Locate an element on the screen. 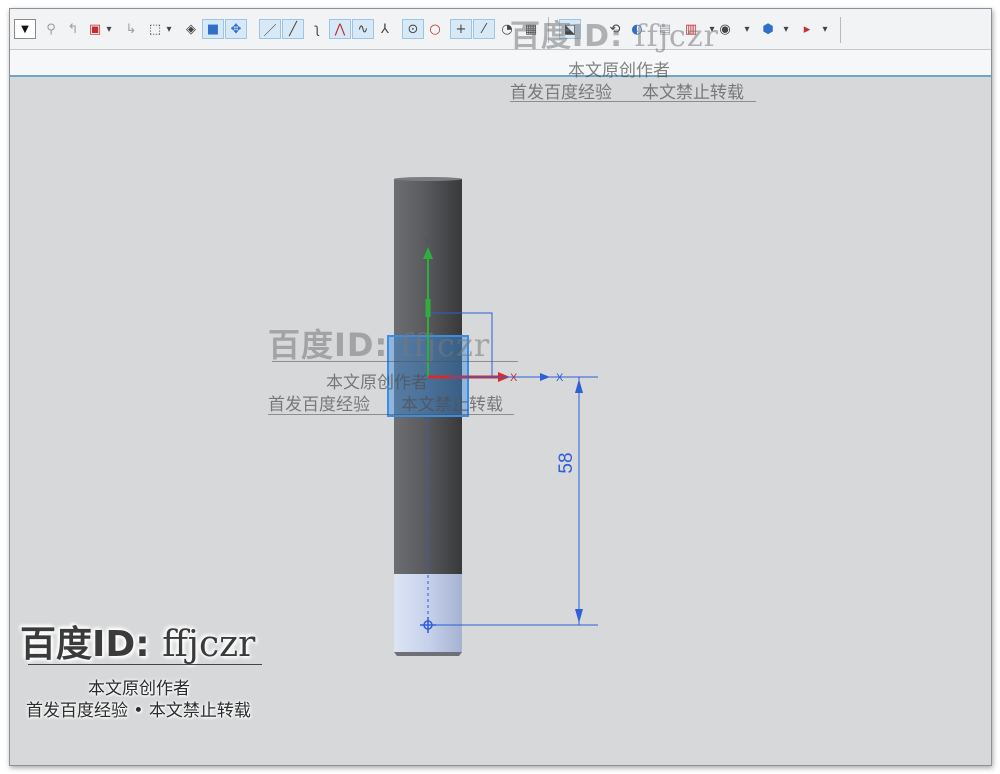  point-icon: + is located at coordinates (461, 29).